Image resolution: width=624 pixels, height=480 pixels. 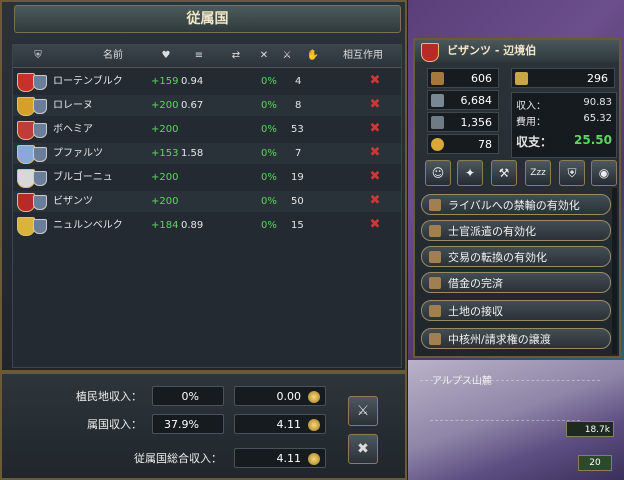 I want to click on action-pay-debt: 借金の完済, so click(x=516, y=282).